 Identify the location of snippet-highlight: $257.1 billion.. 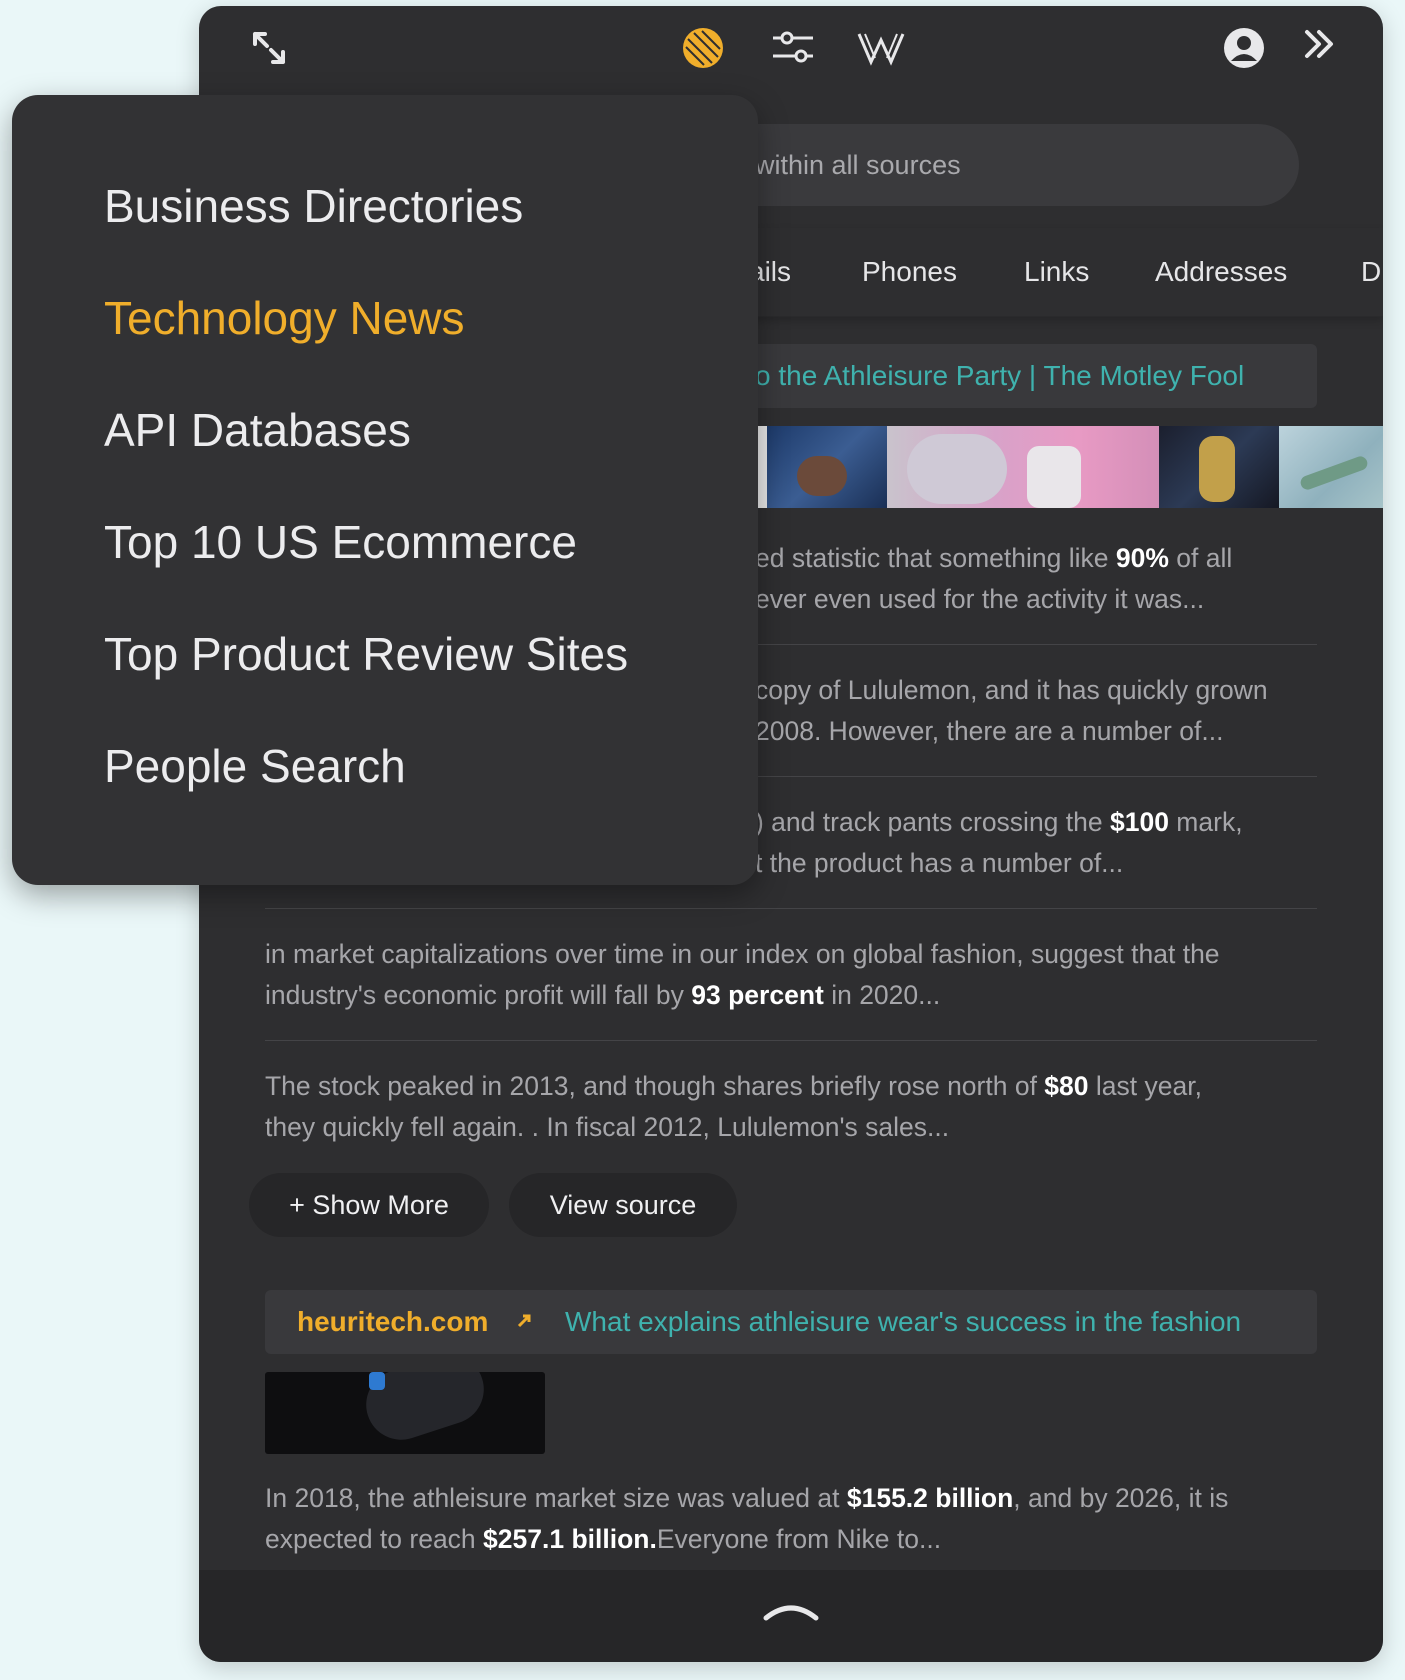
(570, 1539).